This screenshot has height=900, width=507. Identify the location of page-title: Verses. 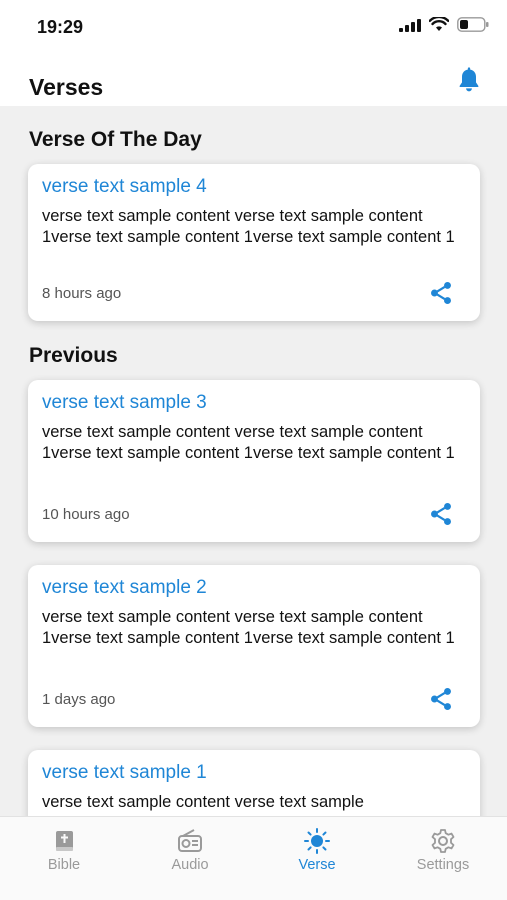
(66, 87).